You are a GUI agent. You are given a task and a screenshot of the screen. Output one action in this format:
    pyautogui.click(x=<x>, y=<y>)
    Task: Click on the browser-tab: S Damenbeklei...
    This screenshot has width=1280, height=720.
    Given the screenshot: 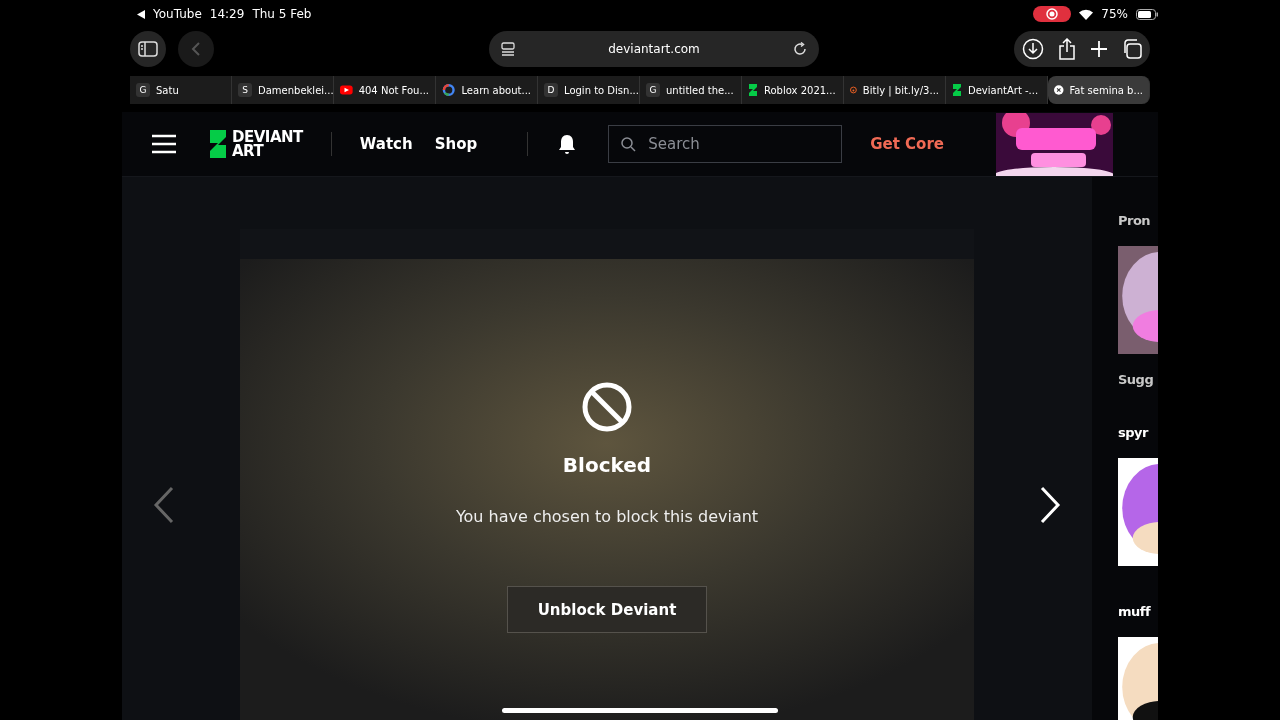 What is the action you would take?
    pyautogui.click(x=283, y=90)
    